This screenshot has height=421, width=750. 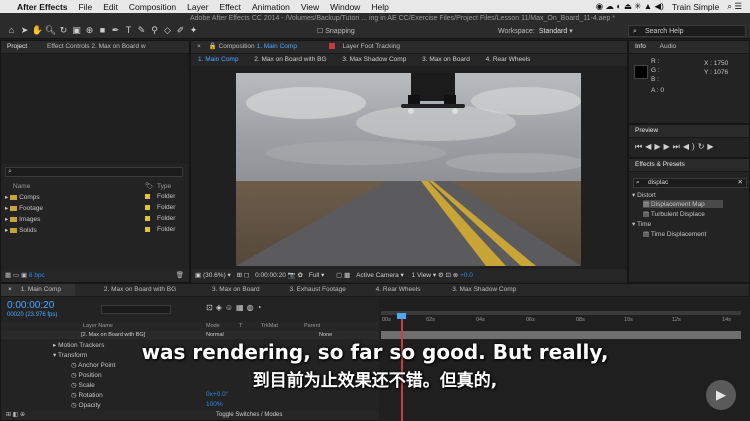 What do you see at coordinates (668, 47) in the screenshot?
I see `tab-audio: Audio` at bounding box center [668, 47].